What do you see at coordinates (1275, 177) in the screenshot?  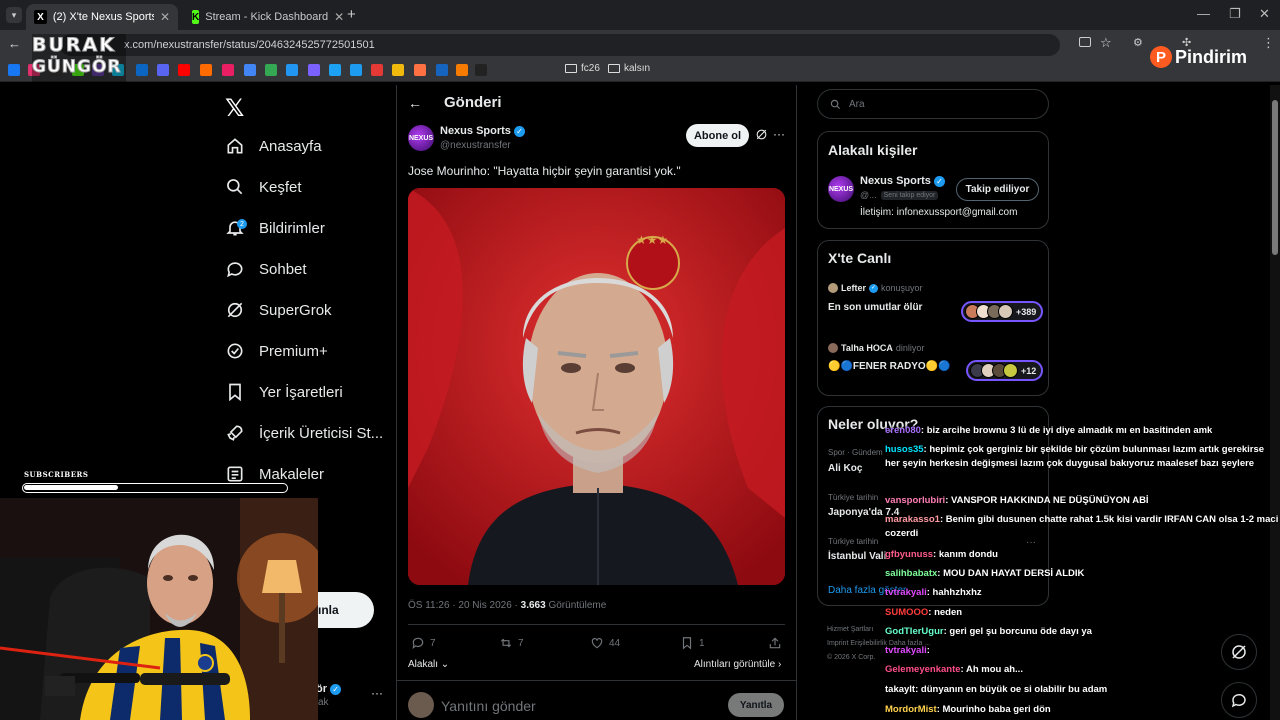 I see `scrollbar-thumb` at bounding box center [1275, 177].